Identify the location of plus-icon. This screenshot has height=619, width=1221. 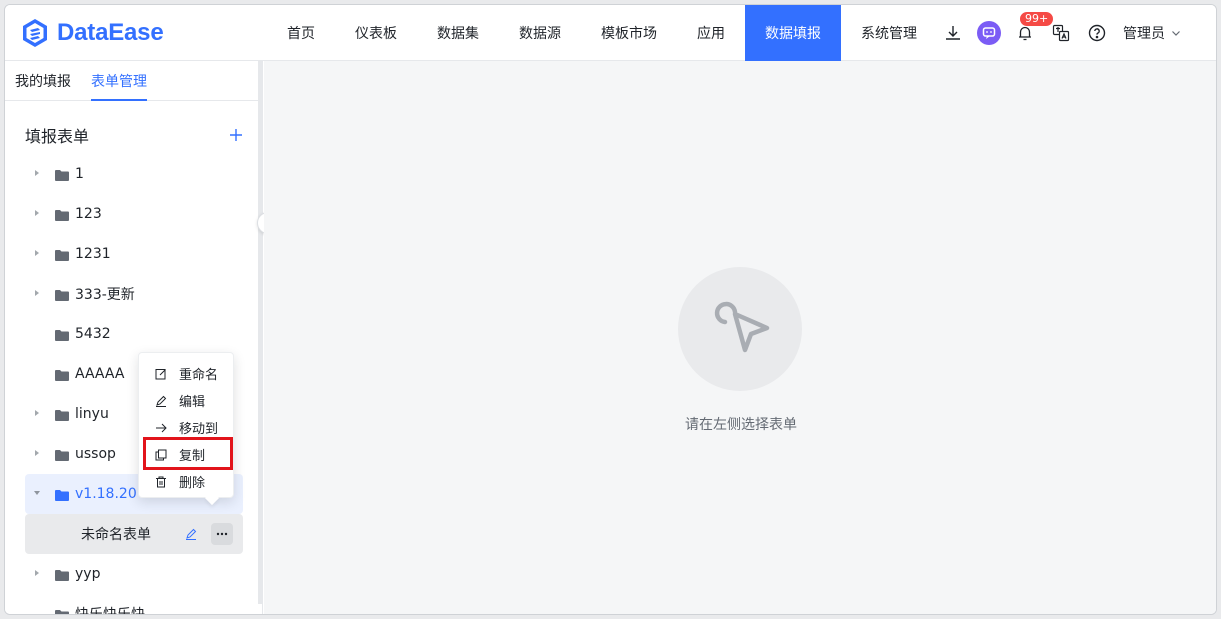
(236, 135).